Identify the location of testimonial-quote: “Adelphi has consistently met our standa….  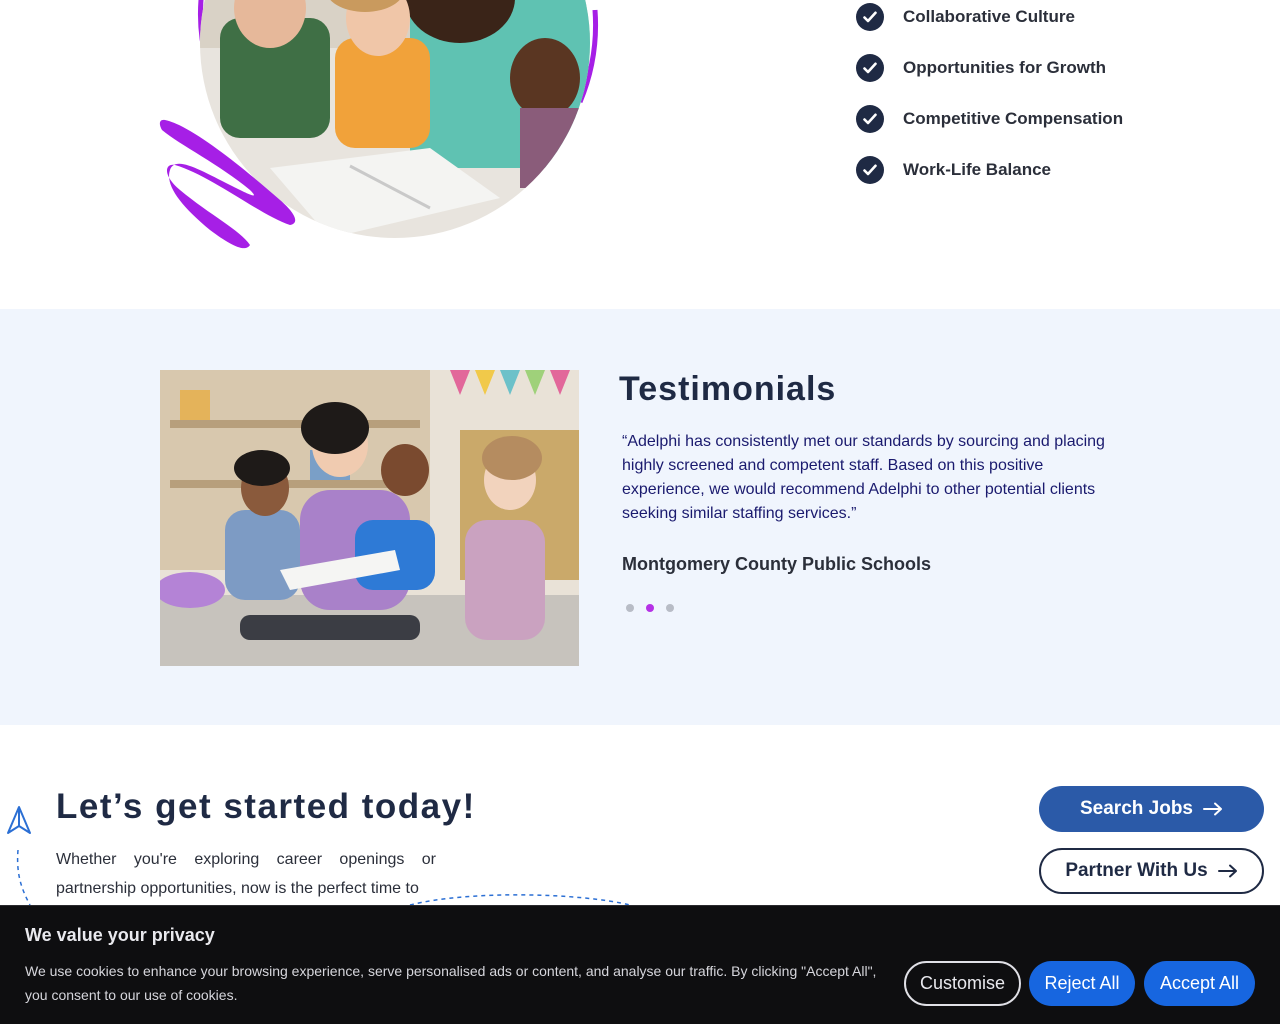
(863, 477).